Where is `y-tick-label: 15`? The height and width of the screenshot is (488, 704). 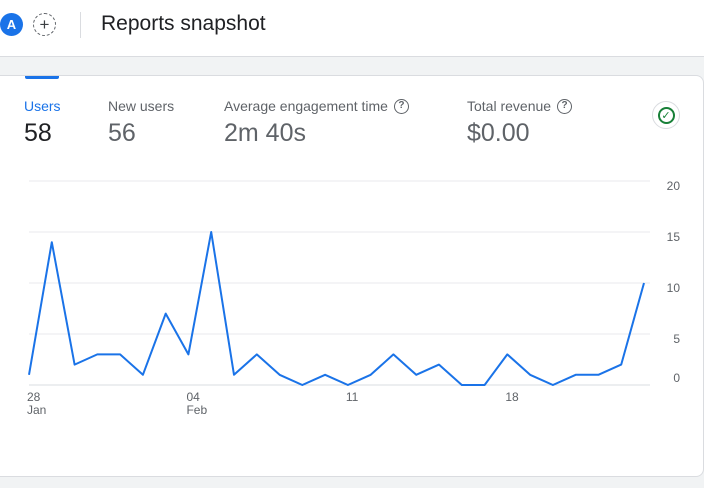 y-tick-label: 15 is located at coordinates (674, 237).